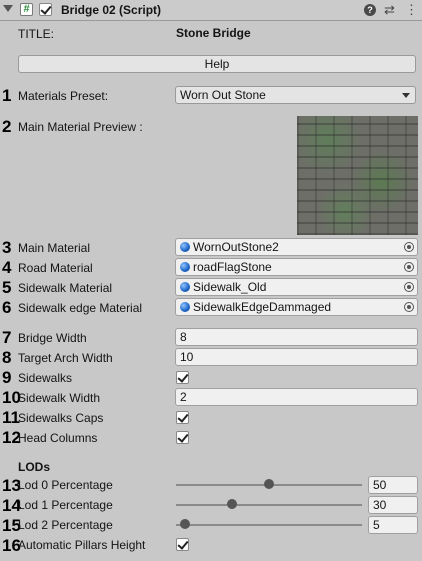  Describe the element at coordinates (54, 248) in the screenshot. I see `main-material-label: Main Material` at that location.